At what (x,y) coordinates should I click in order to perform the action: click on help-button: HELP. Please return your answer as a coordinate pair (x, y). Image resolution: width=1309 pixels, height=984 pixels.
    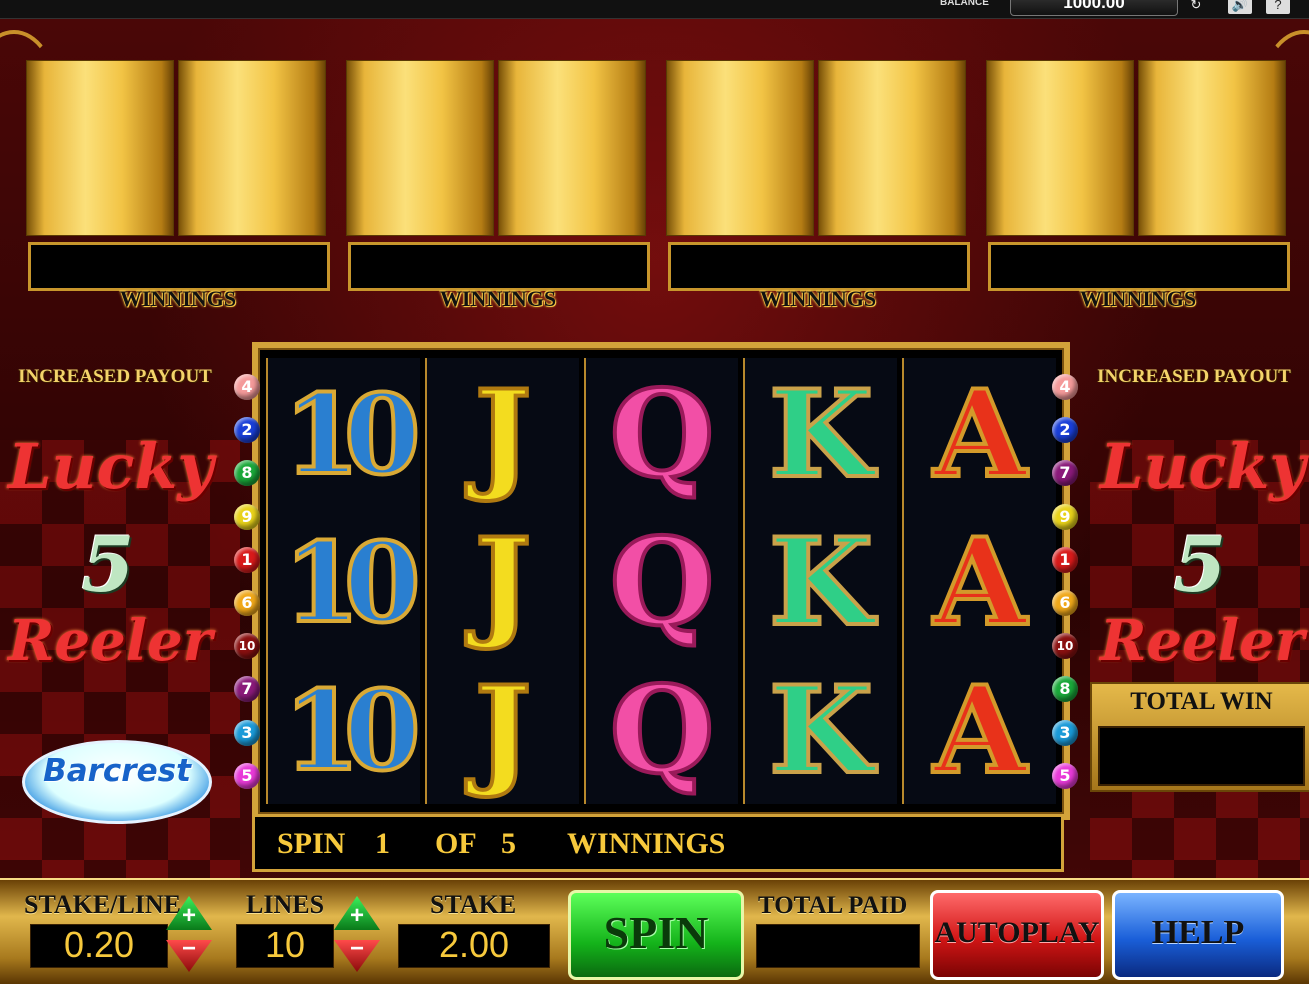
    Looking at the image, I should click on (1198, 935).